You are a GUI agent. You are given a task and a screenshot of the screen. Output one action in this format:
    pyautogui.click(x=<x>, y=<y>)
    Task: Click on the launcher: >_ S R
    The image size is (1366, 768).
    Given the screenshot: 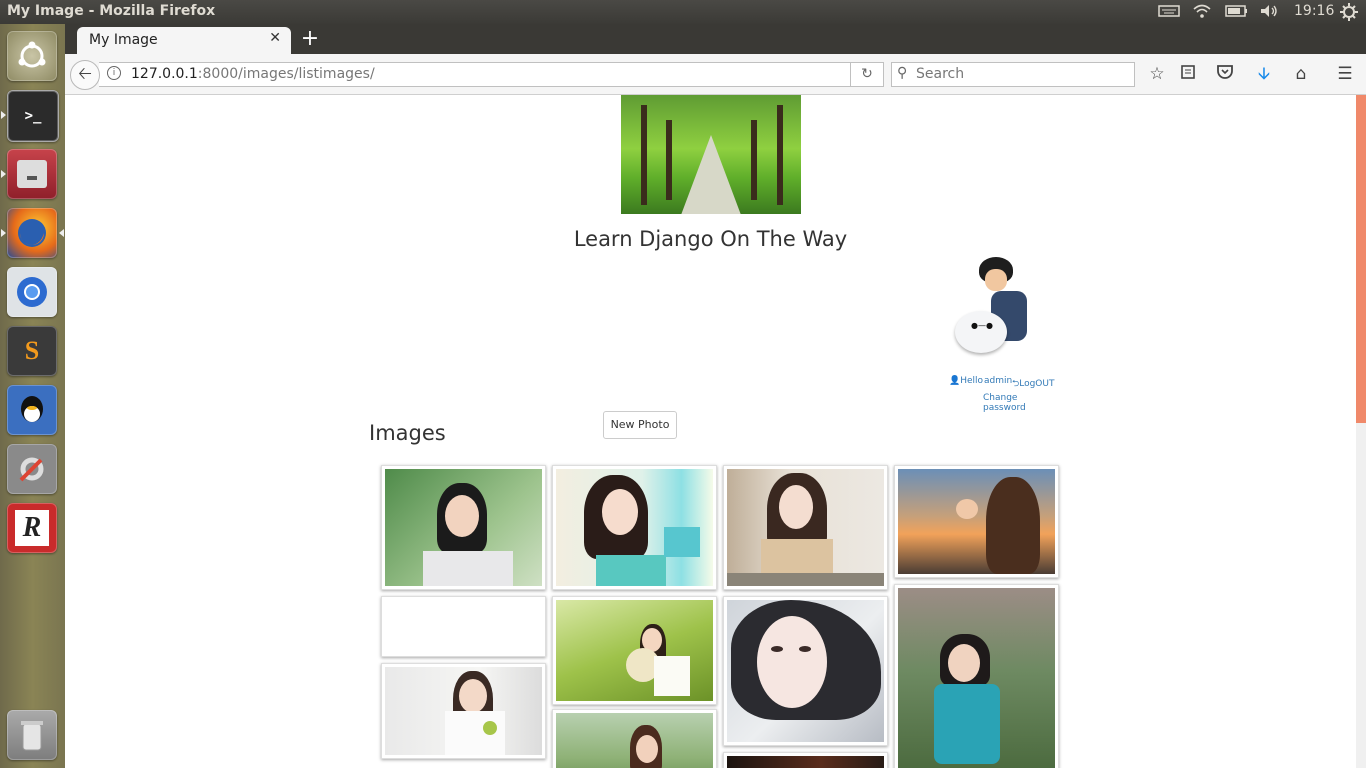 What is the action you would take?
    pyautogui.click(x=33, y=396)
    